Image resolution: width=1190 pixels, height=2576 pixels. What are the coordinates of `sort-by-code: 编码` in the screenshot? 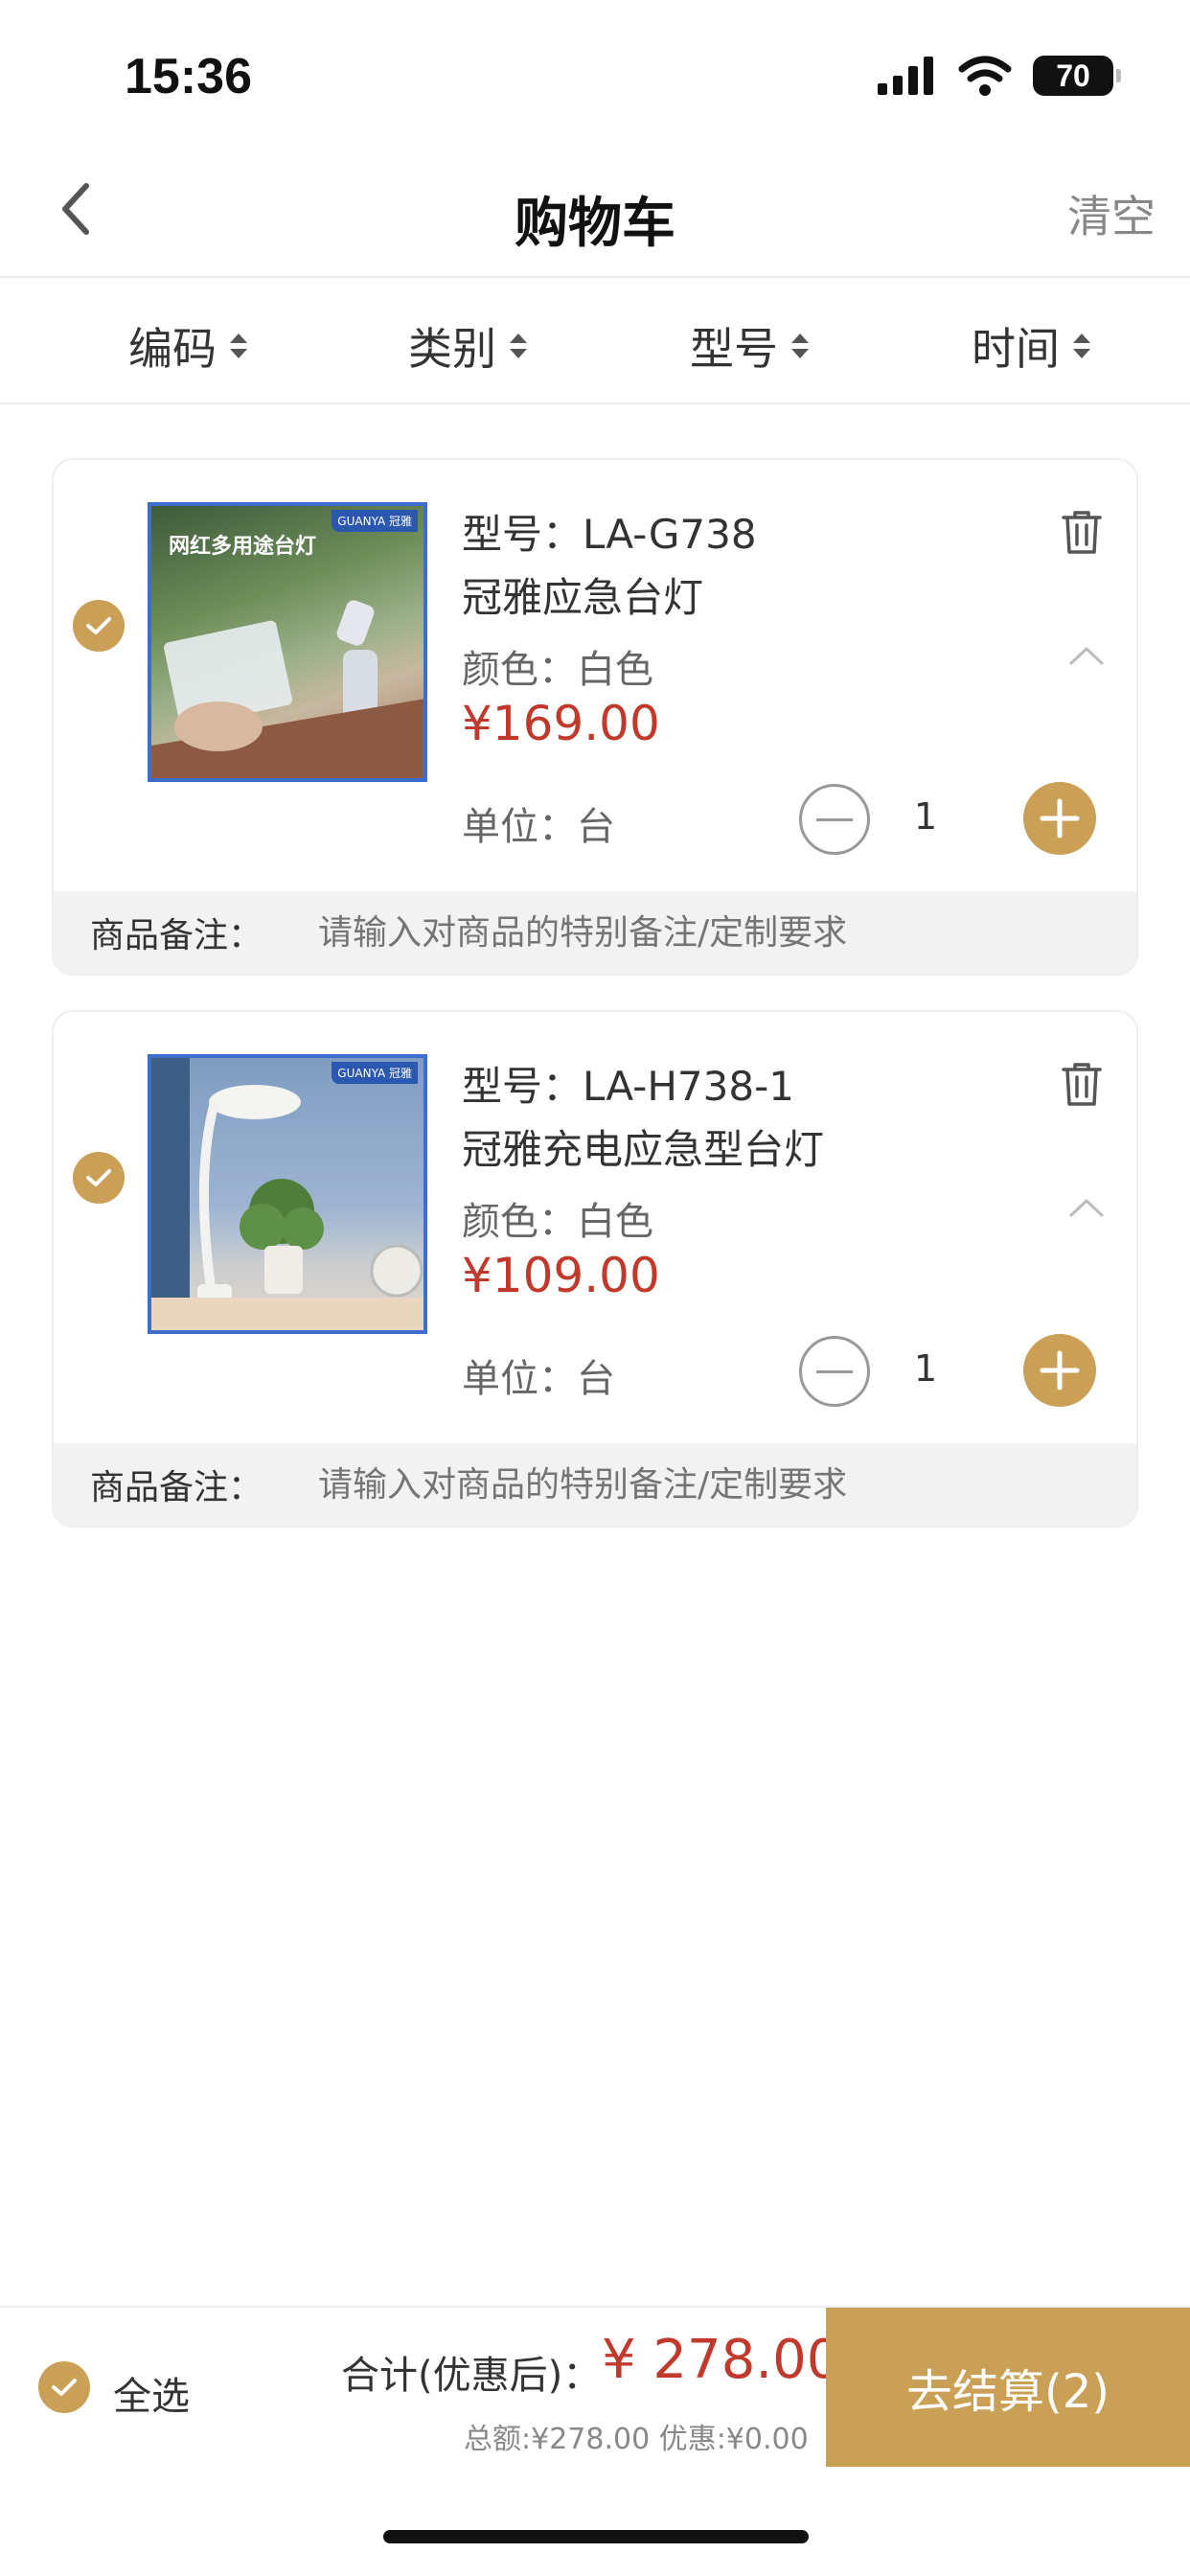 It's located at (187, 346).